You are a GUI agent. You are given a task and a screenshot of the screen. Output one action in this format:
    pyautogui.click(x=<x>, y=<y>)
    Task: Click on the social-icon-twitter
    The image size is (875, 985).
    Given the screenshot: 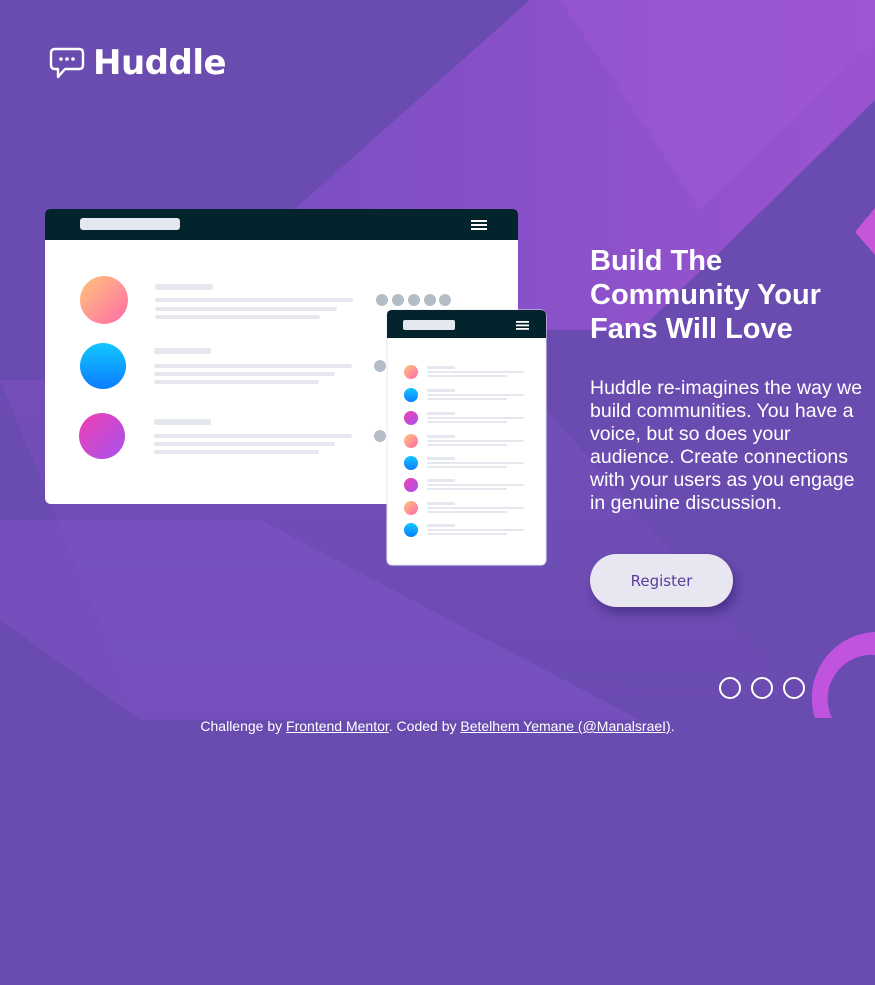 What is the action you would take?
    pyautogui.click(x=762, y=688)
    